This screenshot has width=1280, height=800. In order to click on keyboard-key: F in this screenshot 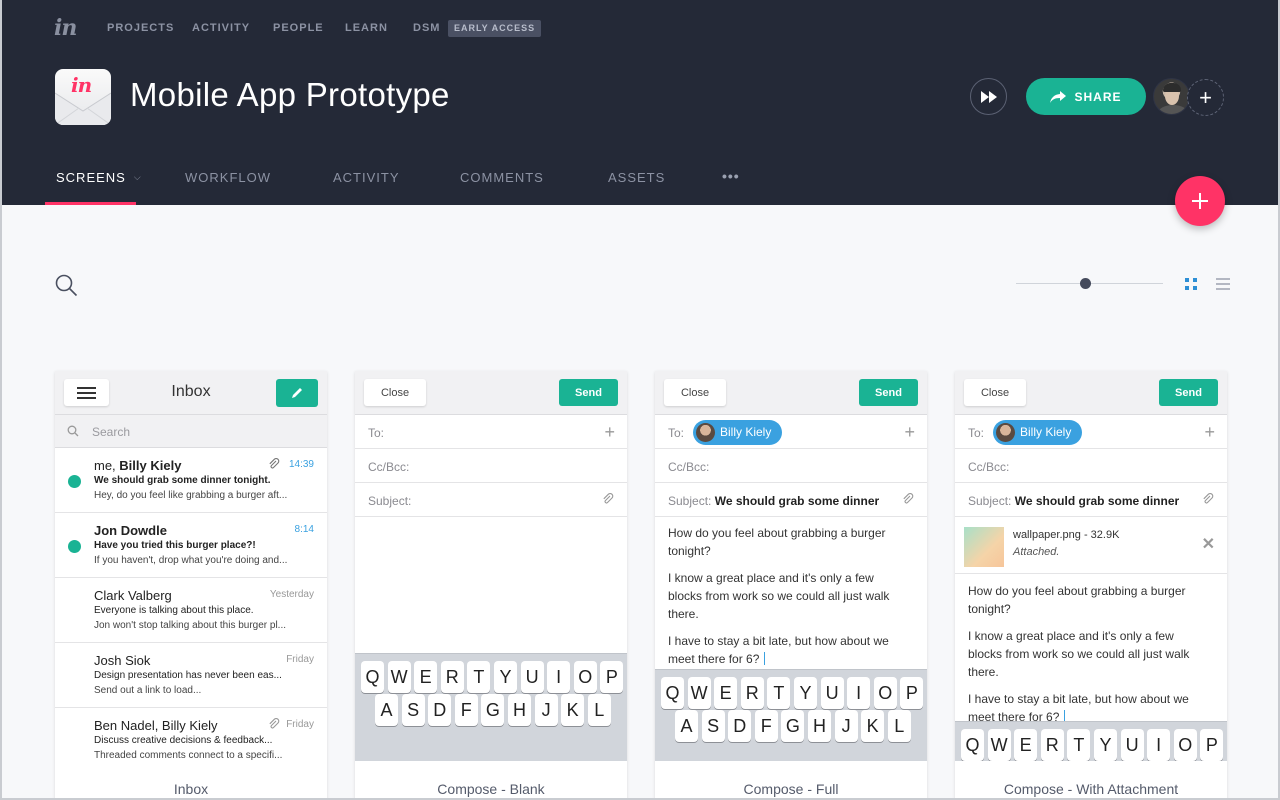, I will do `click(466, 710)`.